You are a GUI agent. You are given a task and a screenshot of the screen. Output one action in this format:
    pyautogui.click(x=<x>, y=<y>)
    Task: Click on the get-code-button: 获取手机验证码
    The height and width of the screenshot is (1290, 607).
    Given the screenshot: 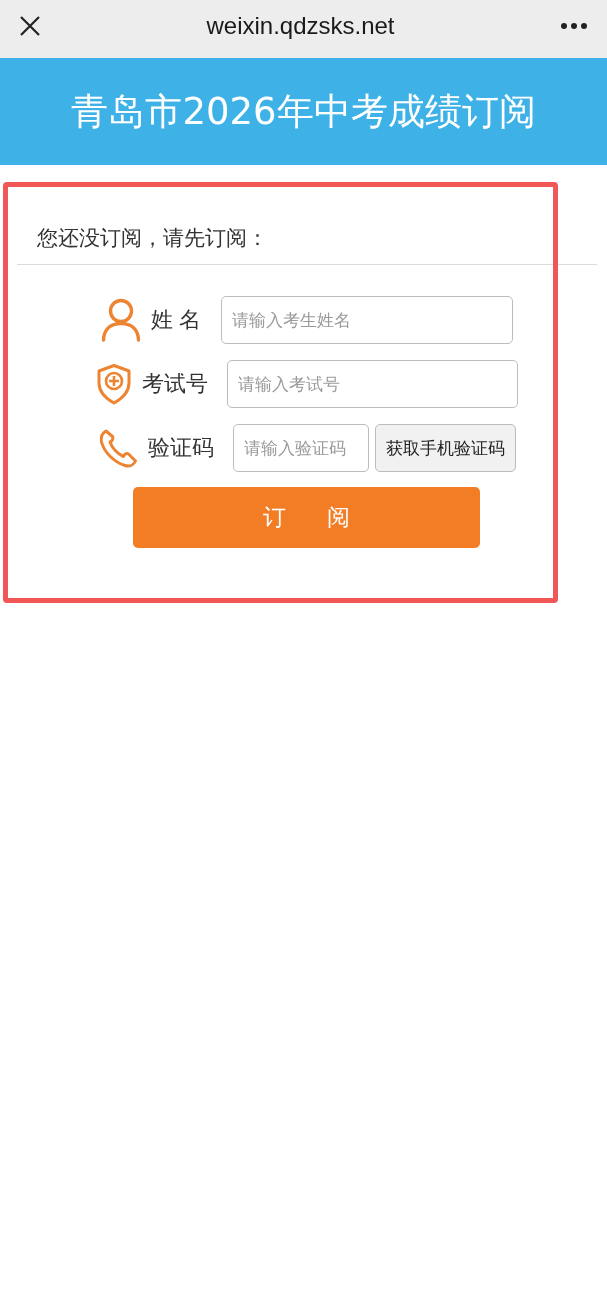 What is the action you would take?
    pyautogui.click(x=445, y=448)
    